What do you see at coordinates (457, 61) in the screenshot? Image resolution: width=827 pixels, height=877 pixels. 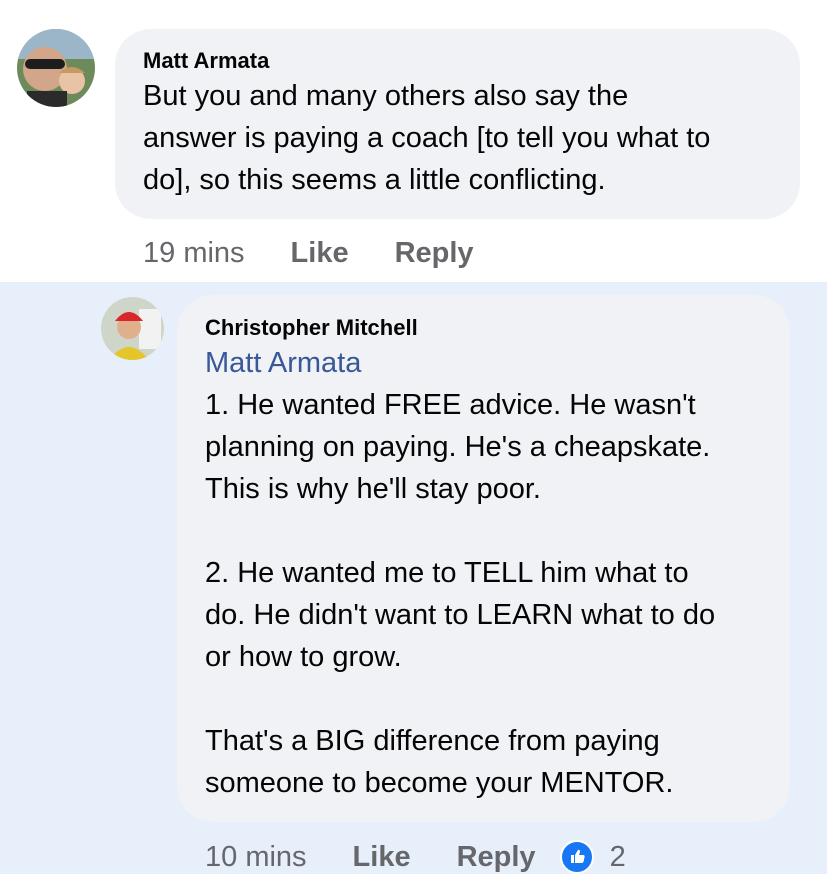 I see `comment-author: Matt Armata` at bounding box center [457, 61].